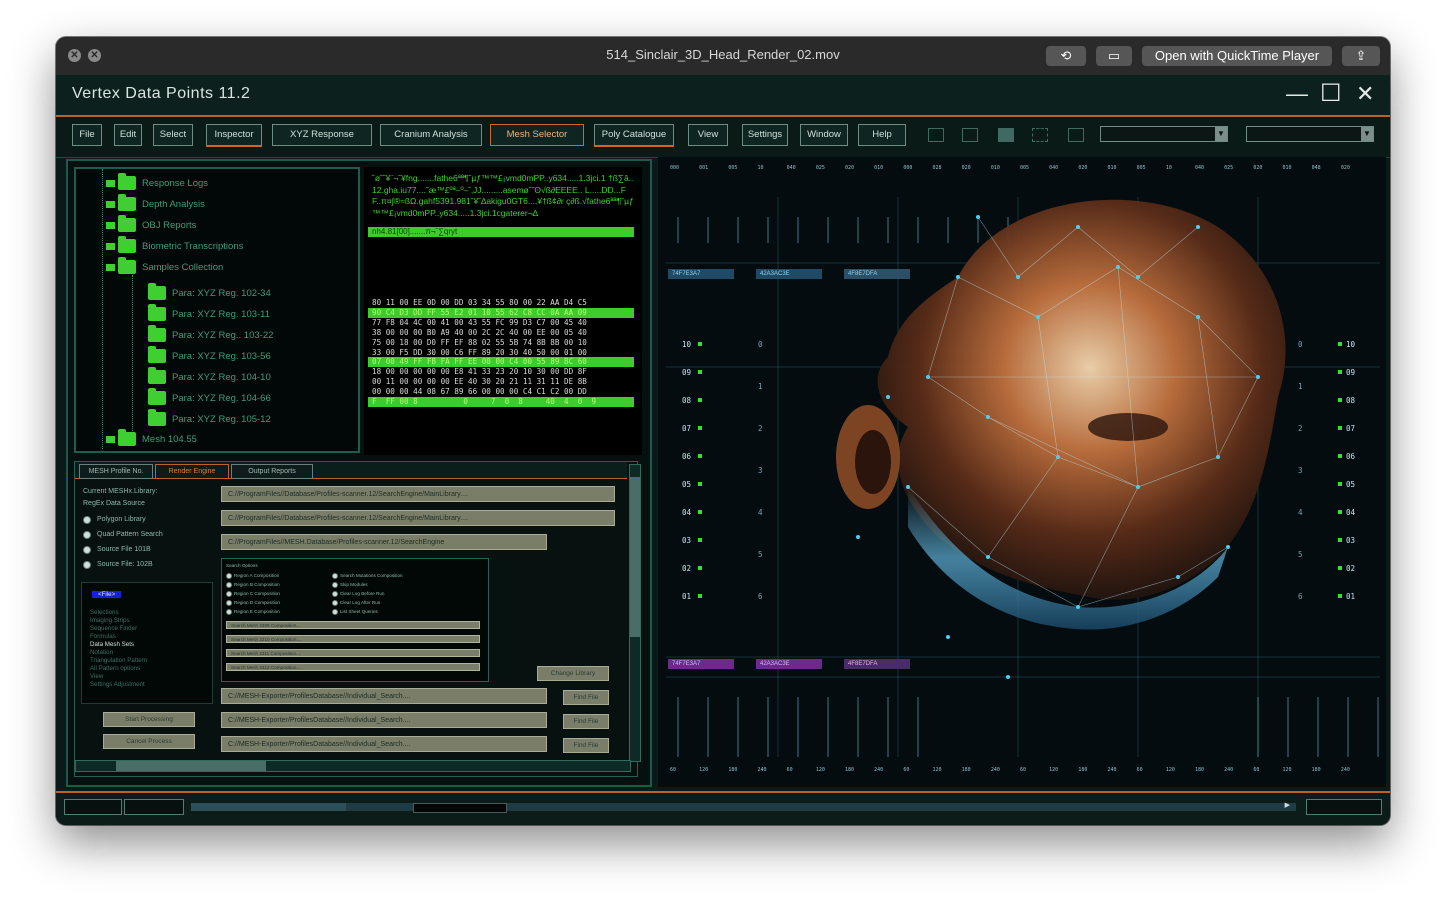 Image resolution: width=1446 pixels, height=899 pixels. I want to click on tick-label: 10, so click(1168, 168).